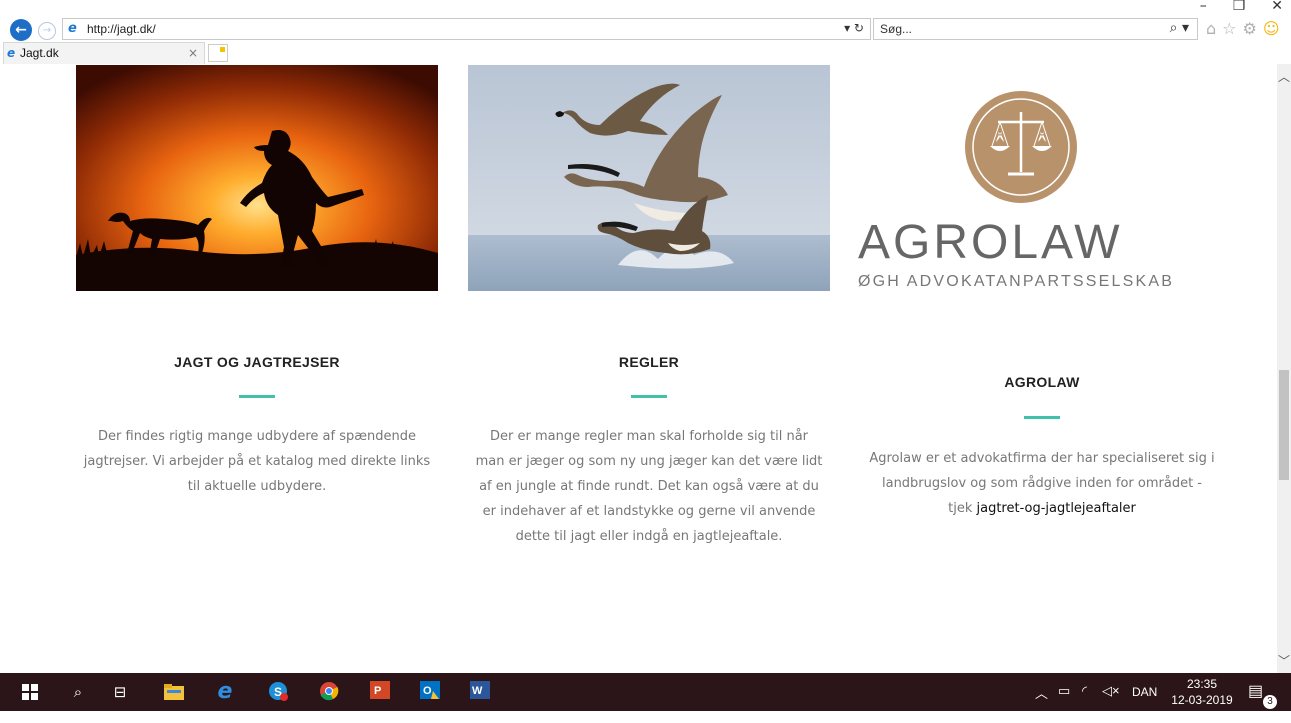 This screenshot has height=723, width=1291. I want to click on tab-close-icon: ×, so click(193, 53).